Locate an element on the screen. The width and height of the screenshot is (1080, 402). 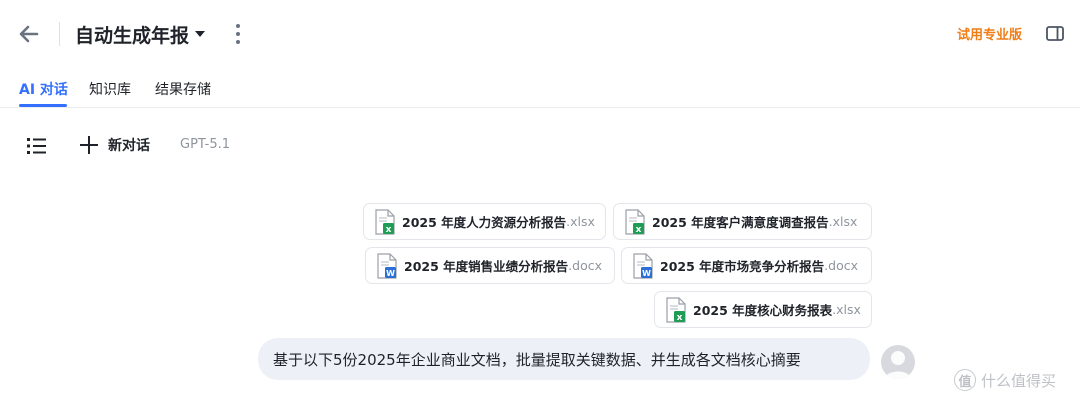
more-vertical-icon is located at coordinates (238, 34).